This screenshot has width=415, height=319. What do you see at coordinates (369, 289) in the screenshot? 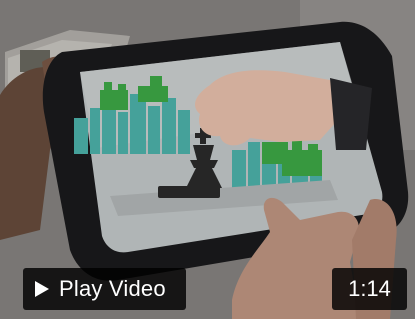
I see `duration-badge: 1:14` at bounding box center [369, 289].